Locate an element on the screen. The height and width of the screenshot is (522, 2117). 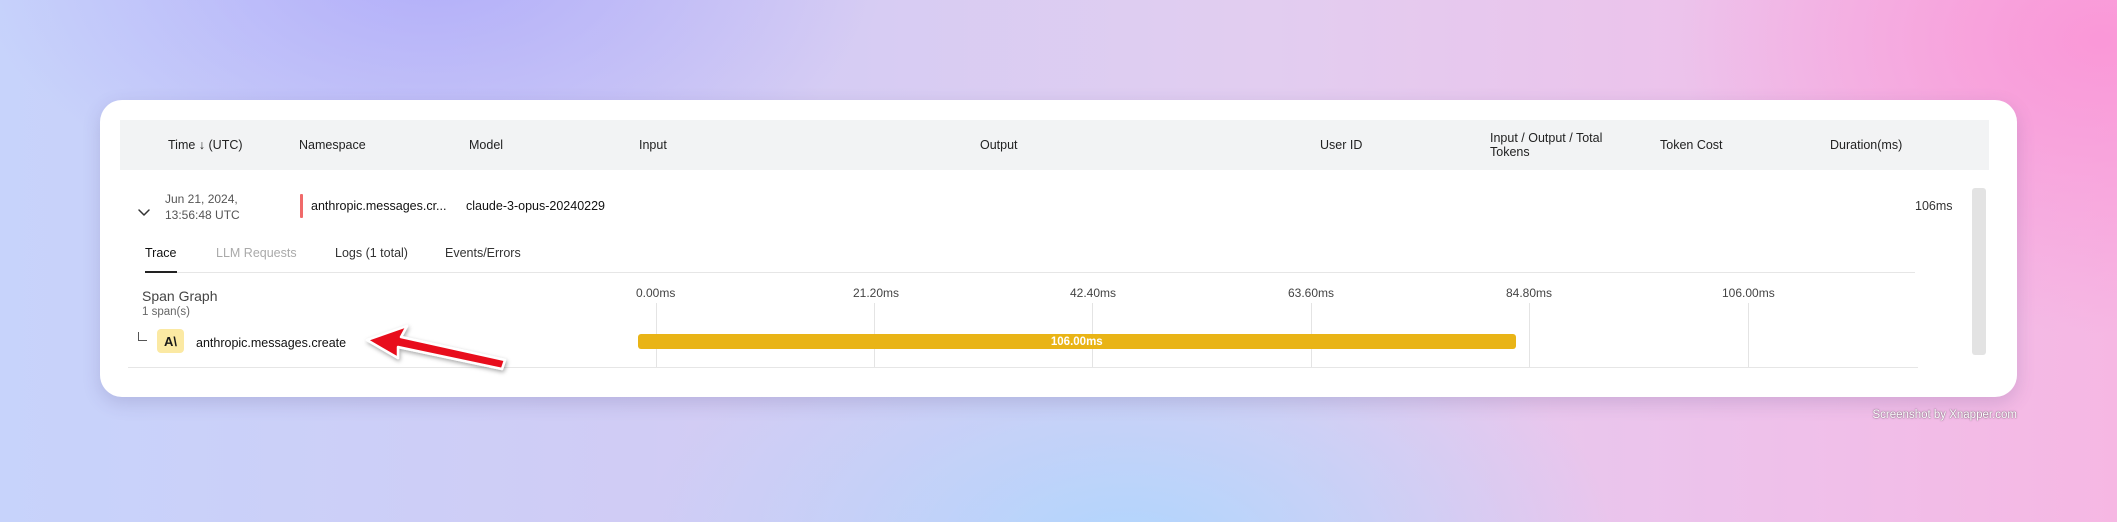
column-header-duration: Duration(ms) is located at coordinates (1866, 145).